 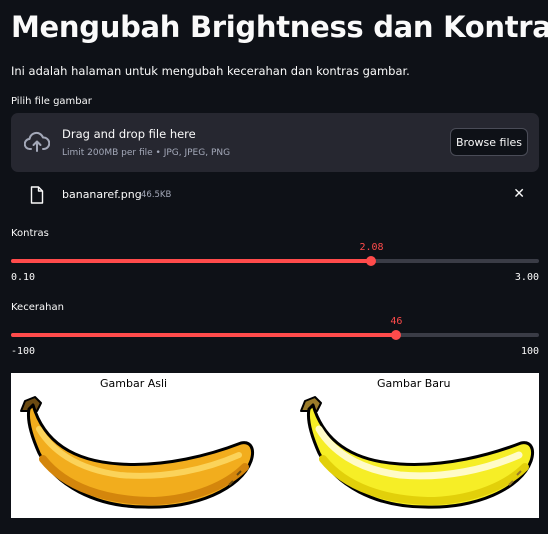 What do you see at coordinates (396, 335) in the screenshot?
I see `brightness-slider-handle` at bounding box center [396, 335].